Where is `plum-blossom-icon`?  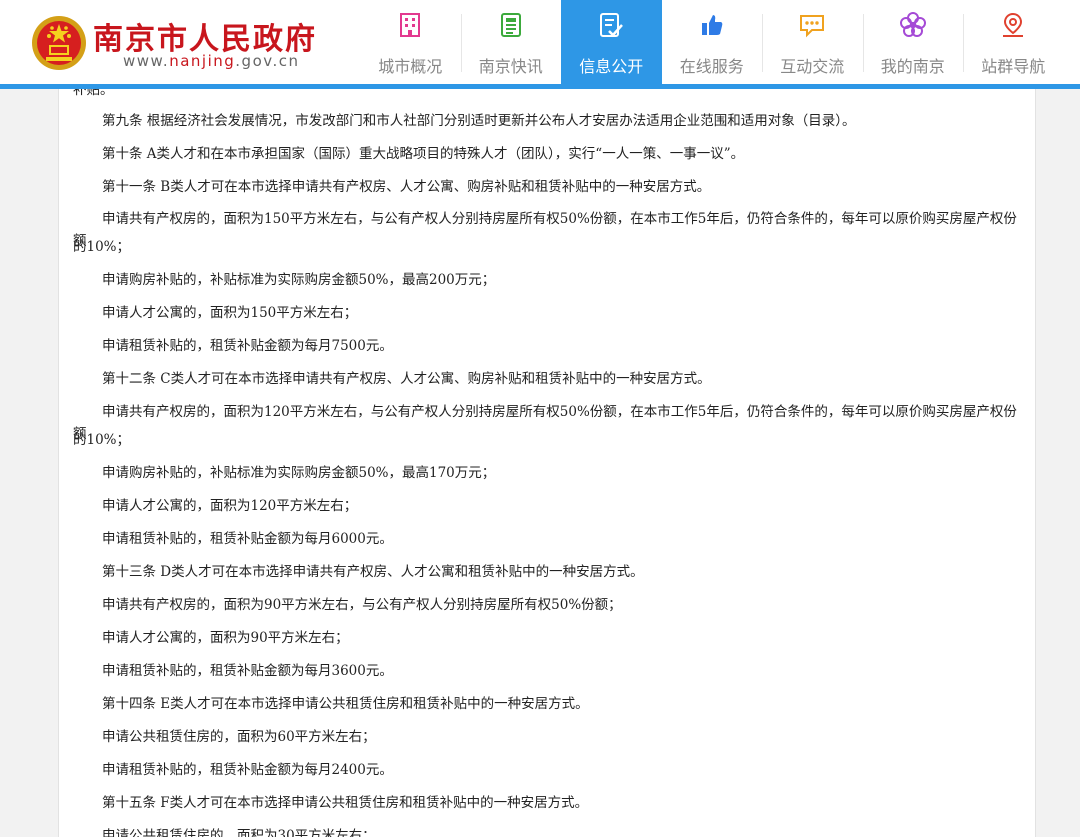
plum-blossom-icon is located at coordinates (912, 24).